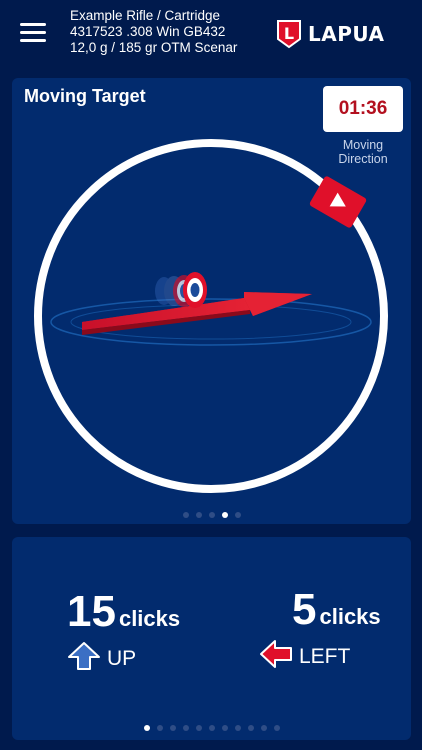 The height and width of the screenshot is (750, 422). Describe the element at coordinates (123, 631) in the screenshot. I see `vertical-correction: 15 clicks UP` at that location.